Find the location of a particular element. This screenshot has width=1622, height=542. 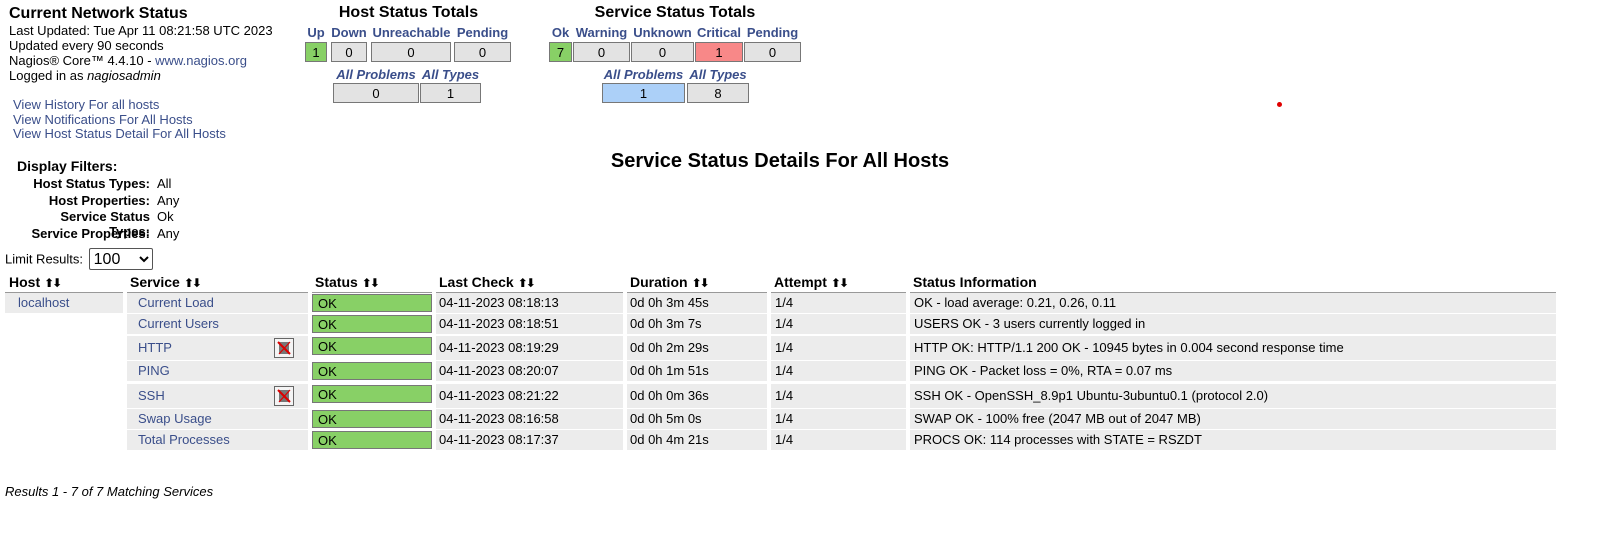

service-total-count-4: 0 is located at coordinates (772, 52).